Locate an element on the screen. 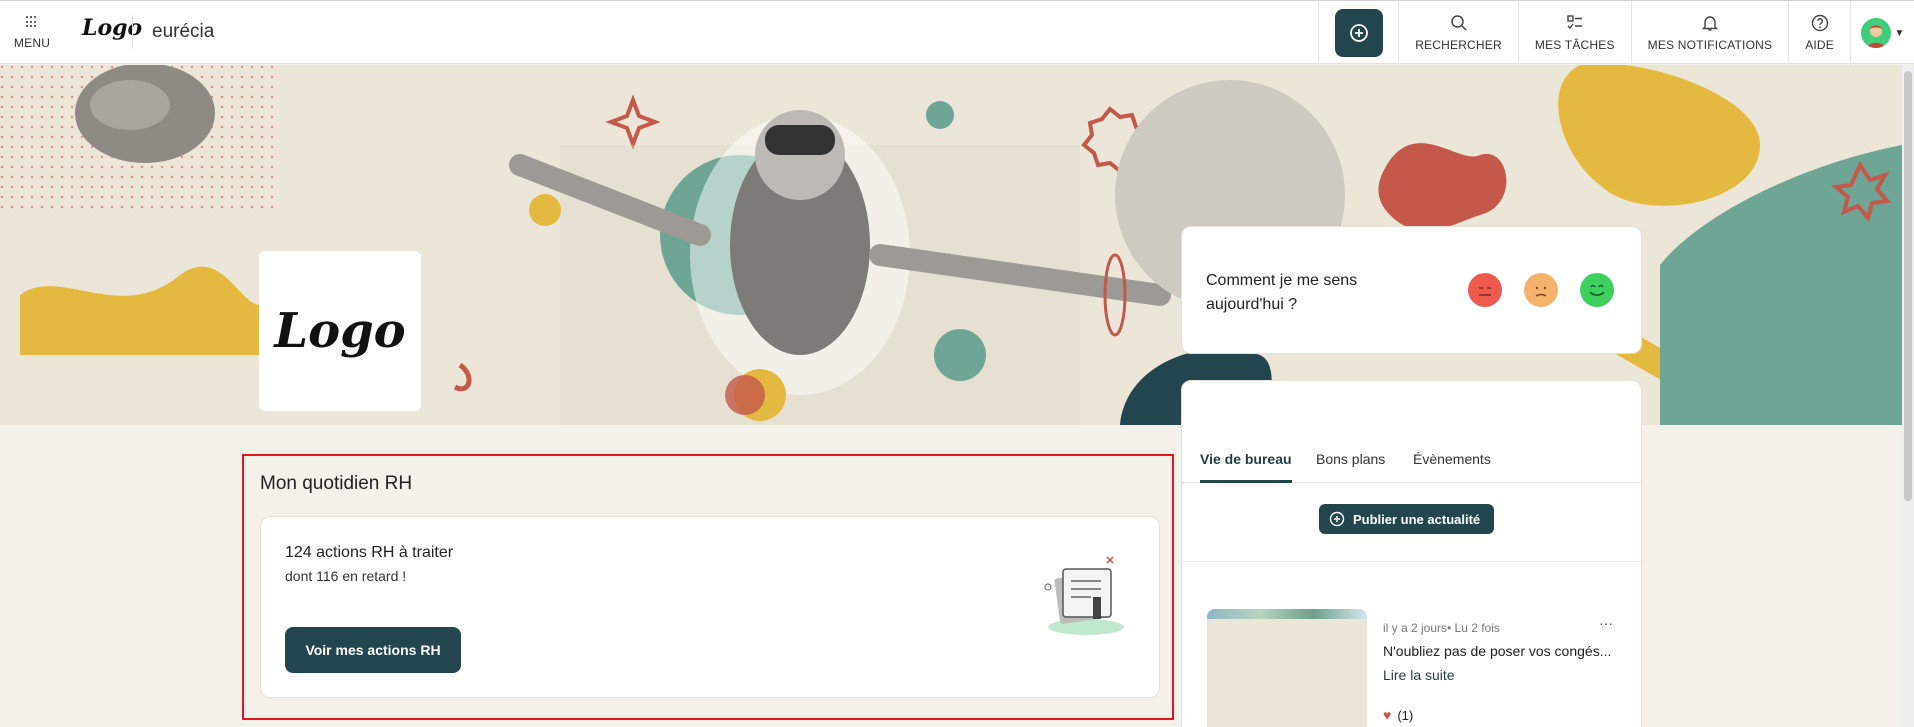 The height and width of the screenshot is (727, 1914). notifications-label: MES NOTIFICATIONS is located at coordinates (1710, 45).